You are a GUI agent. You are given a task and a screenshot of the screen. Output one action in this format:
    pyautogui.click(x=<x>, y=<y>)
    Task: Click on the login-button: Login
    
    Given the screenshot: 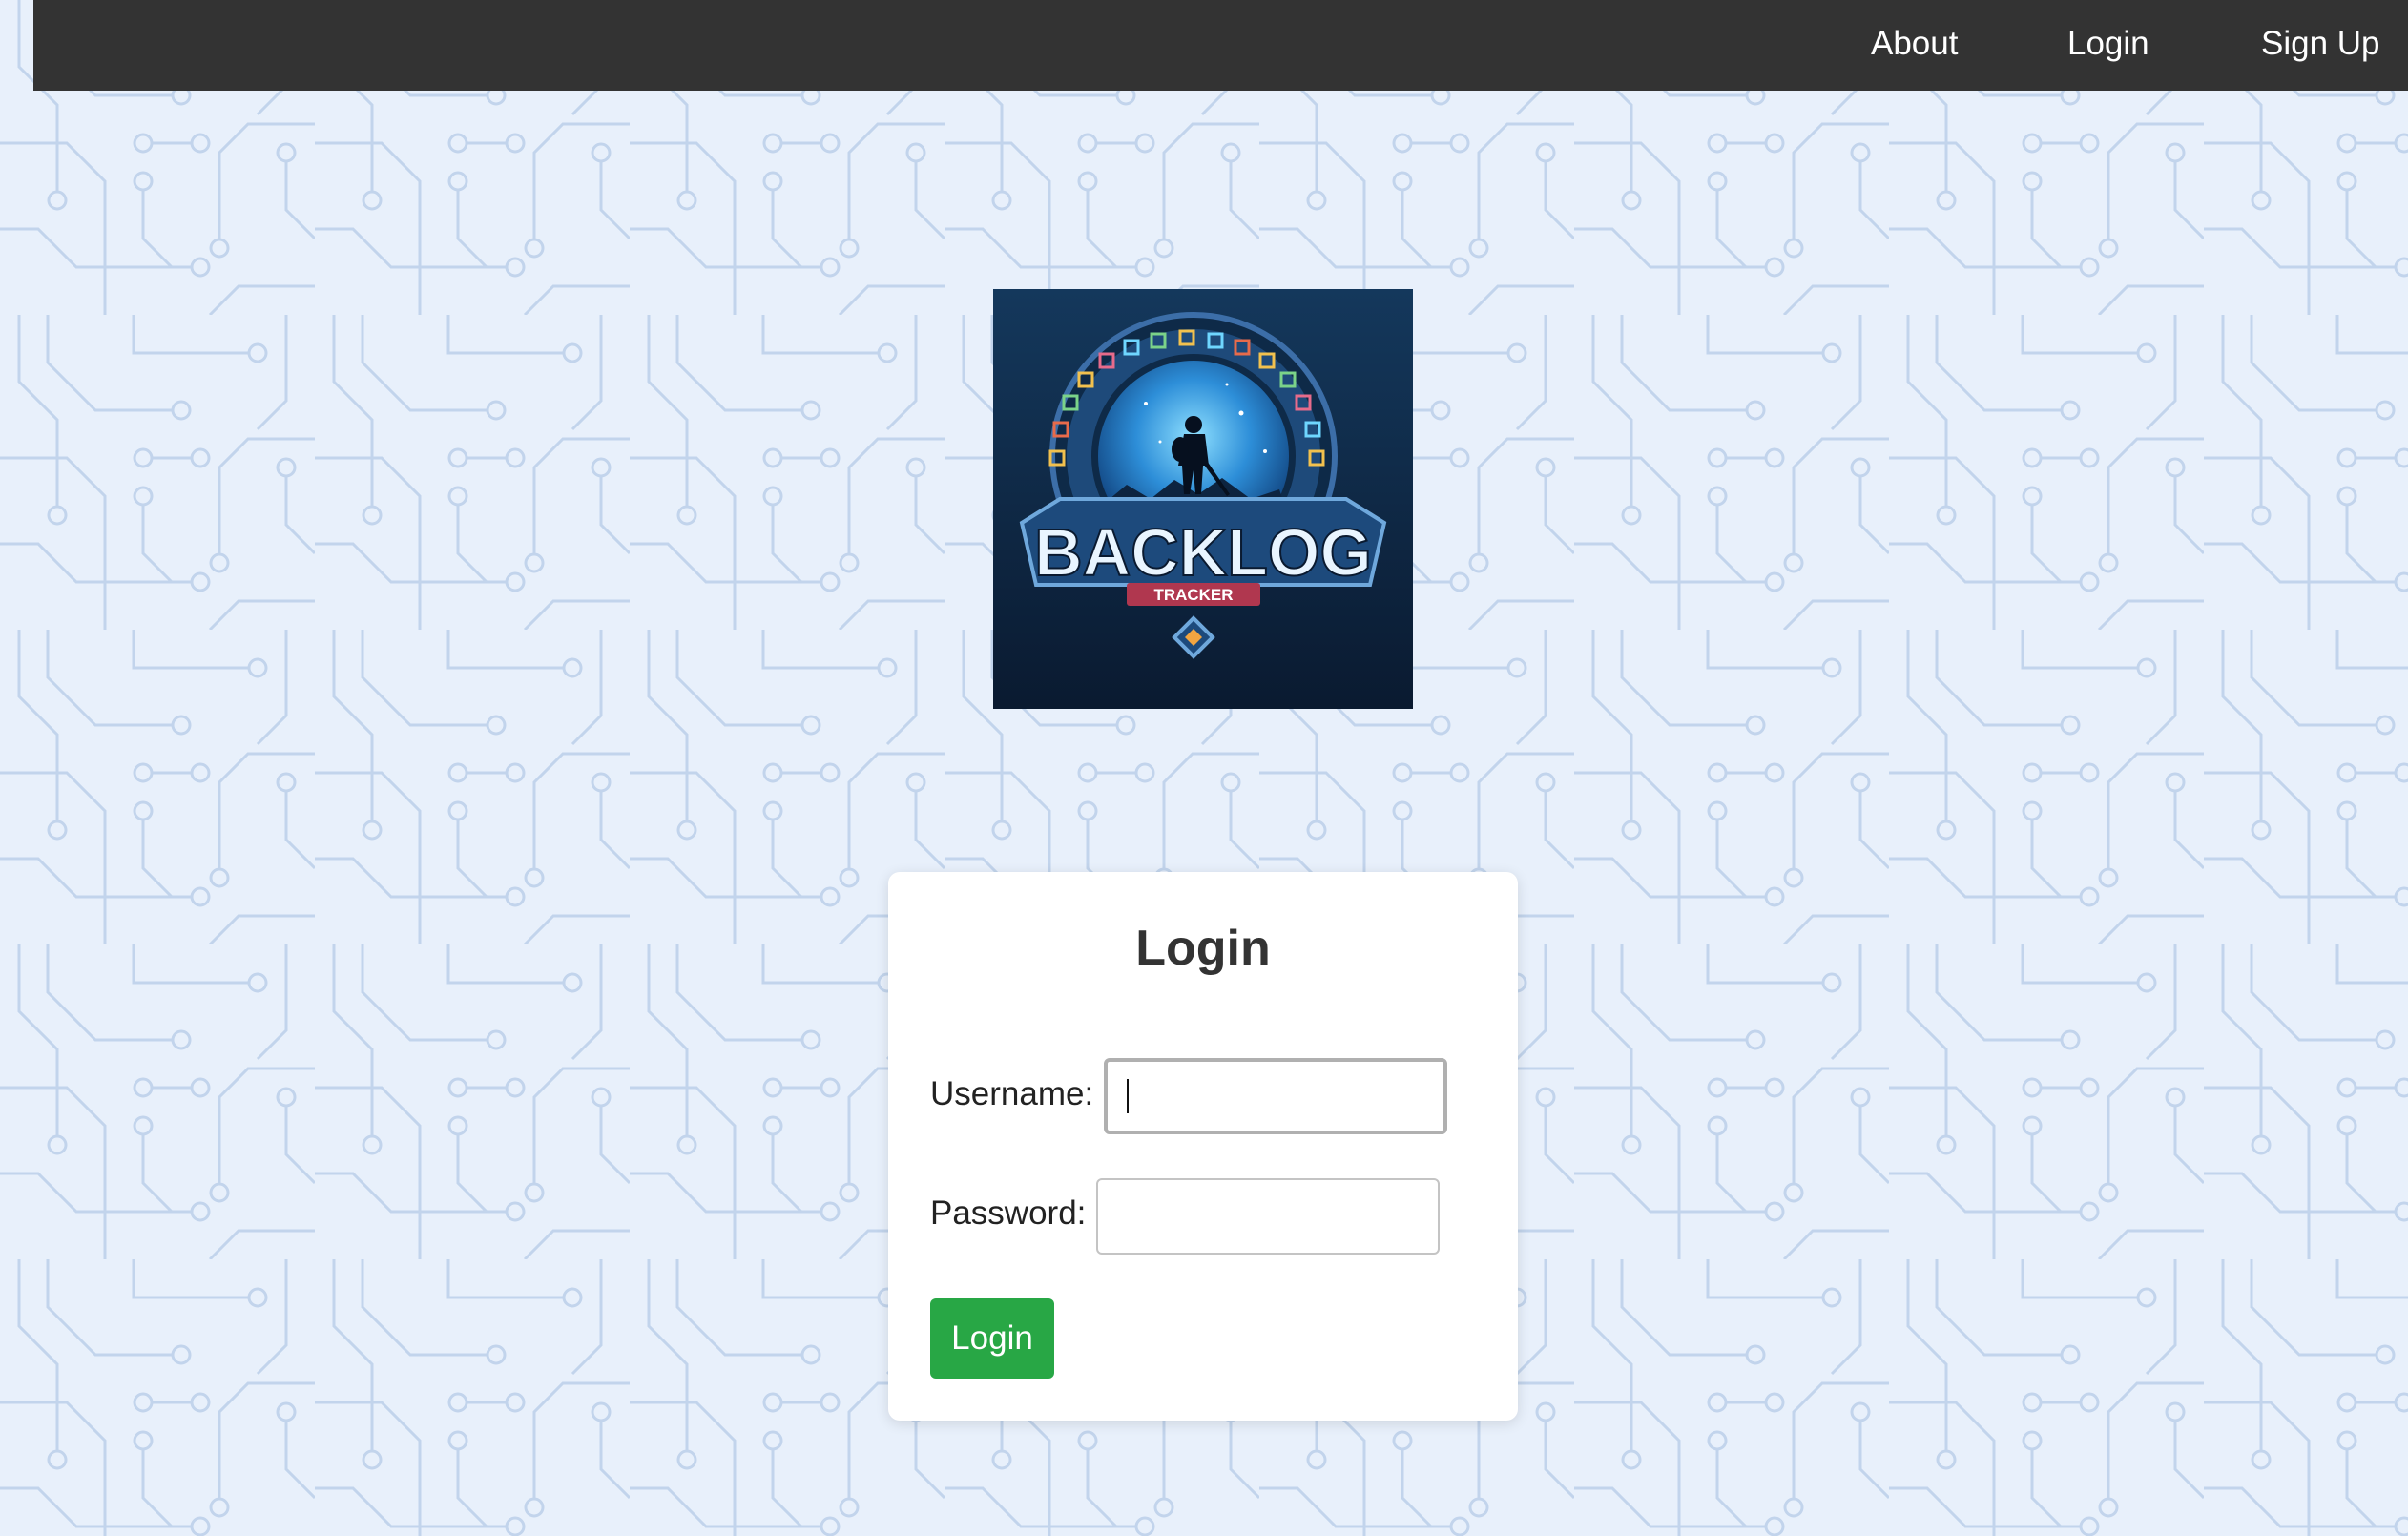 What is the action you would take?
    pyautogui.click(x=992, y=1338)
    